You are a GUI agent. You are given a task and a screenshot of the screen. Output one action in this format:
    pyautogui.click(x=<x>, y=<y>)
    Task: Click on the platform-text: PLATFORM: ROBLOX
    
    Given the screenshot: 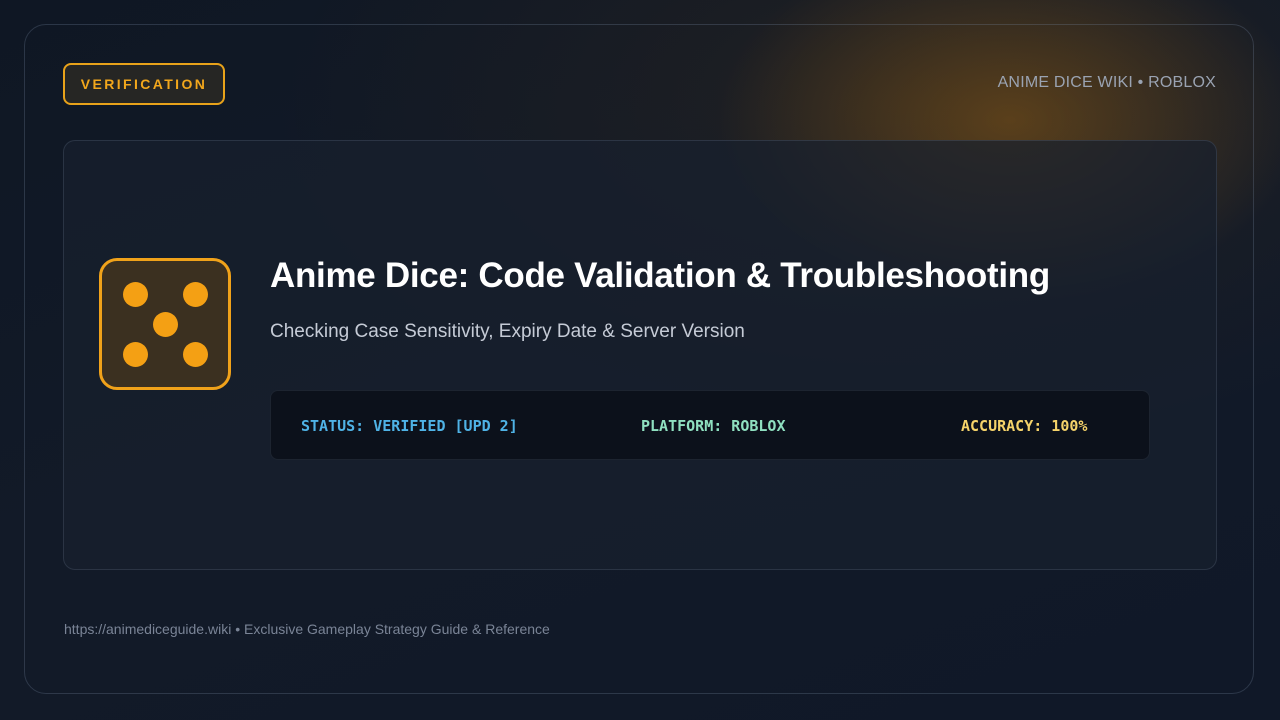 What is the action you would take?
    pyautogui.click(x=713, y=426)
    